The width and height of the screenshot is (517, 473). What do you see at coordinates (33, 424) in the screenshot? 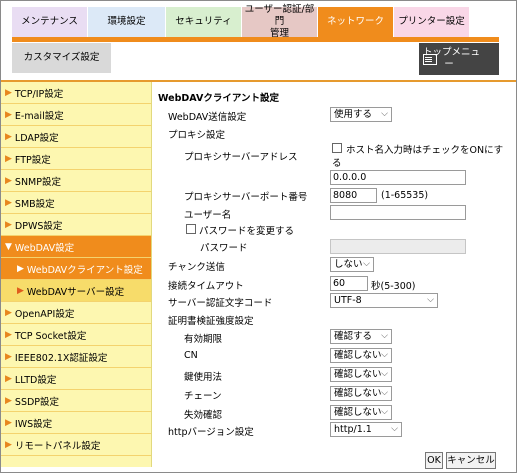
I see `sidebar-item-label: IWS設定` at bounding box center [33, 424].